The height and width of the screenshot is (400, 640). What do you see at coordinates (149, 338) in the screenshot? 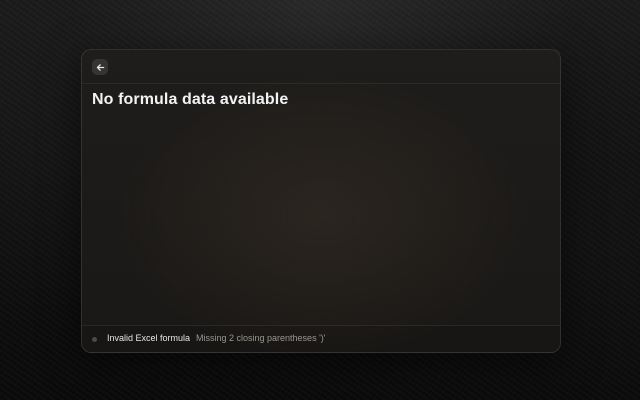
I see `status-title: Invalid Excel formula` at bounding box center [149, 338].